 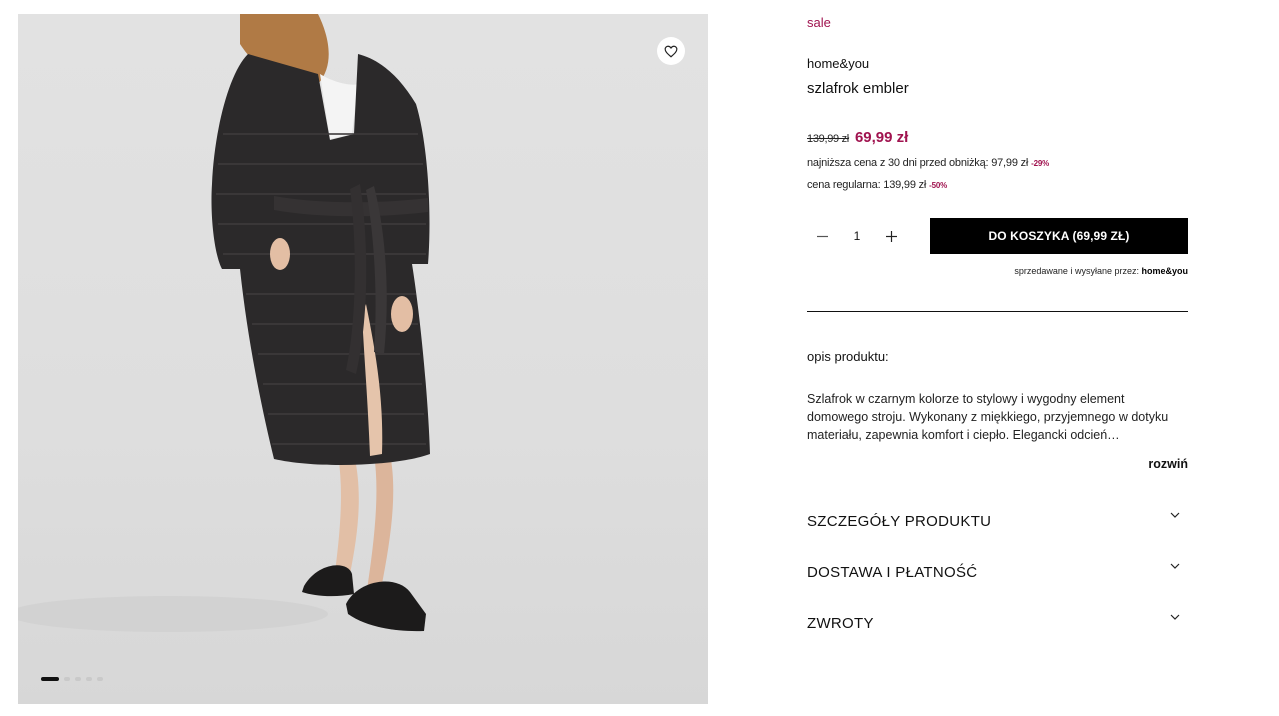 I want to click on decrease-quantity-button, so click(x=822, y=236).